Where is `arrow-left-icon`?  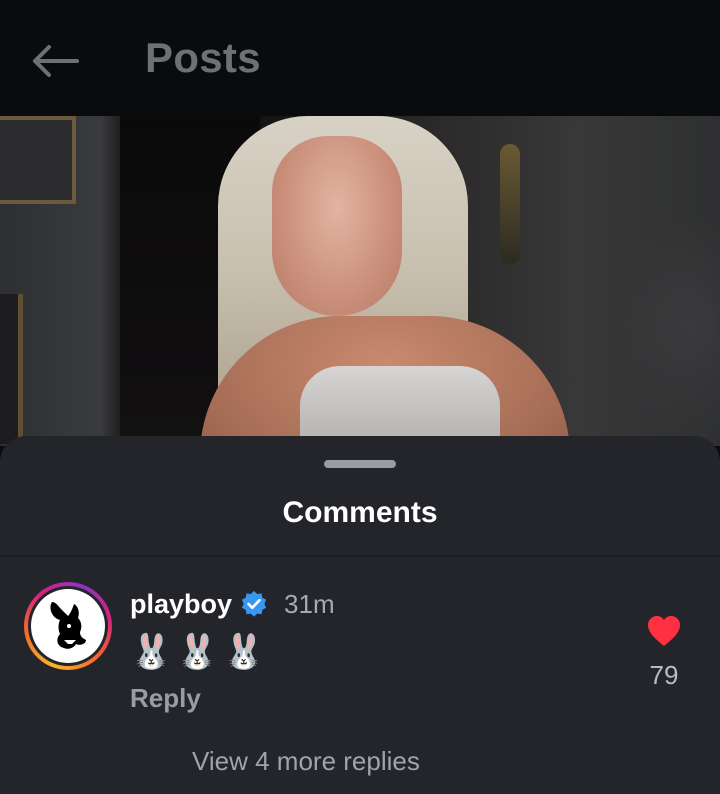
arrow-left-icon is located at coordinates (56, 61).